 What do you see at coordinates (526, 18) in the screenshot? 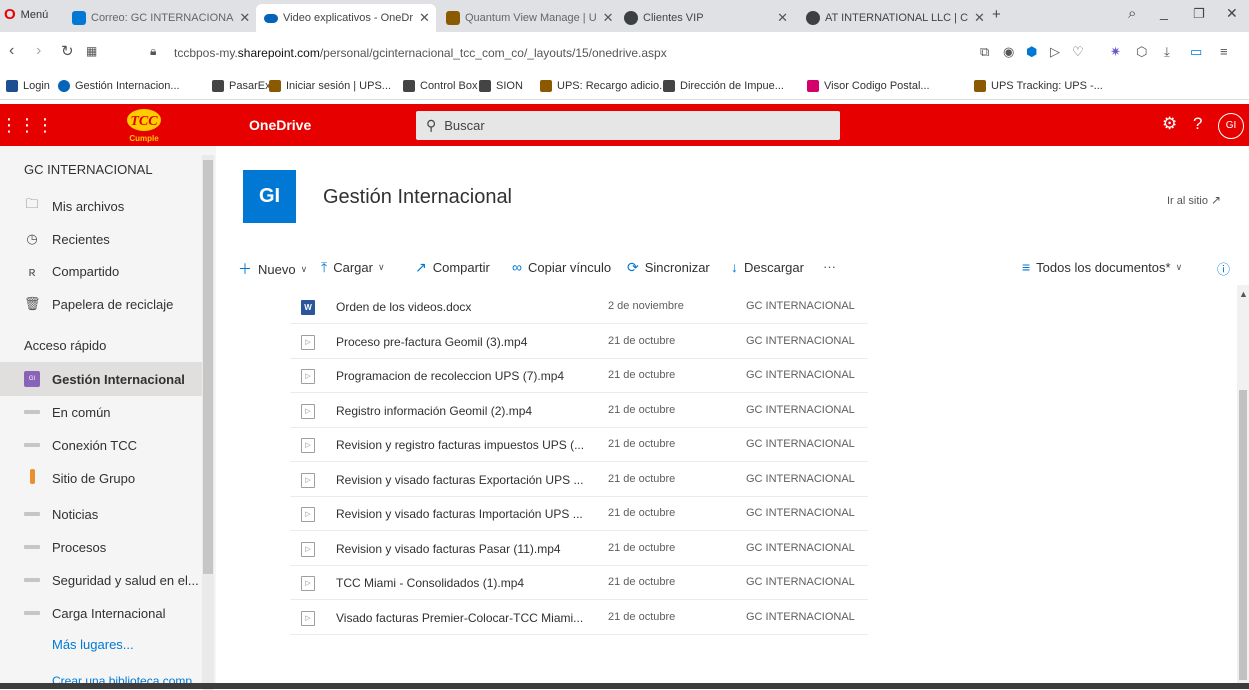
I see `tab-quantum-view: Quantum View Manage | U ✕` at bounding box center [526, 18].